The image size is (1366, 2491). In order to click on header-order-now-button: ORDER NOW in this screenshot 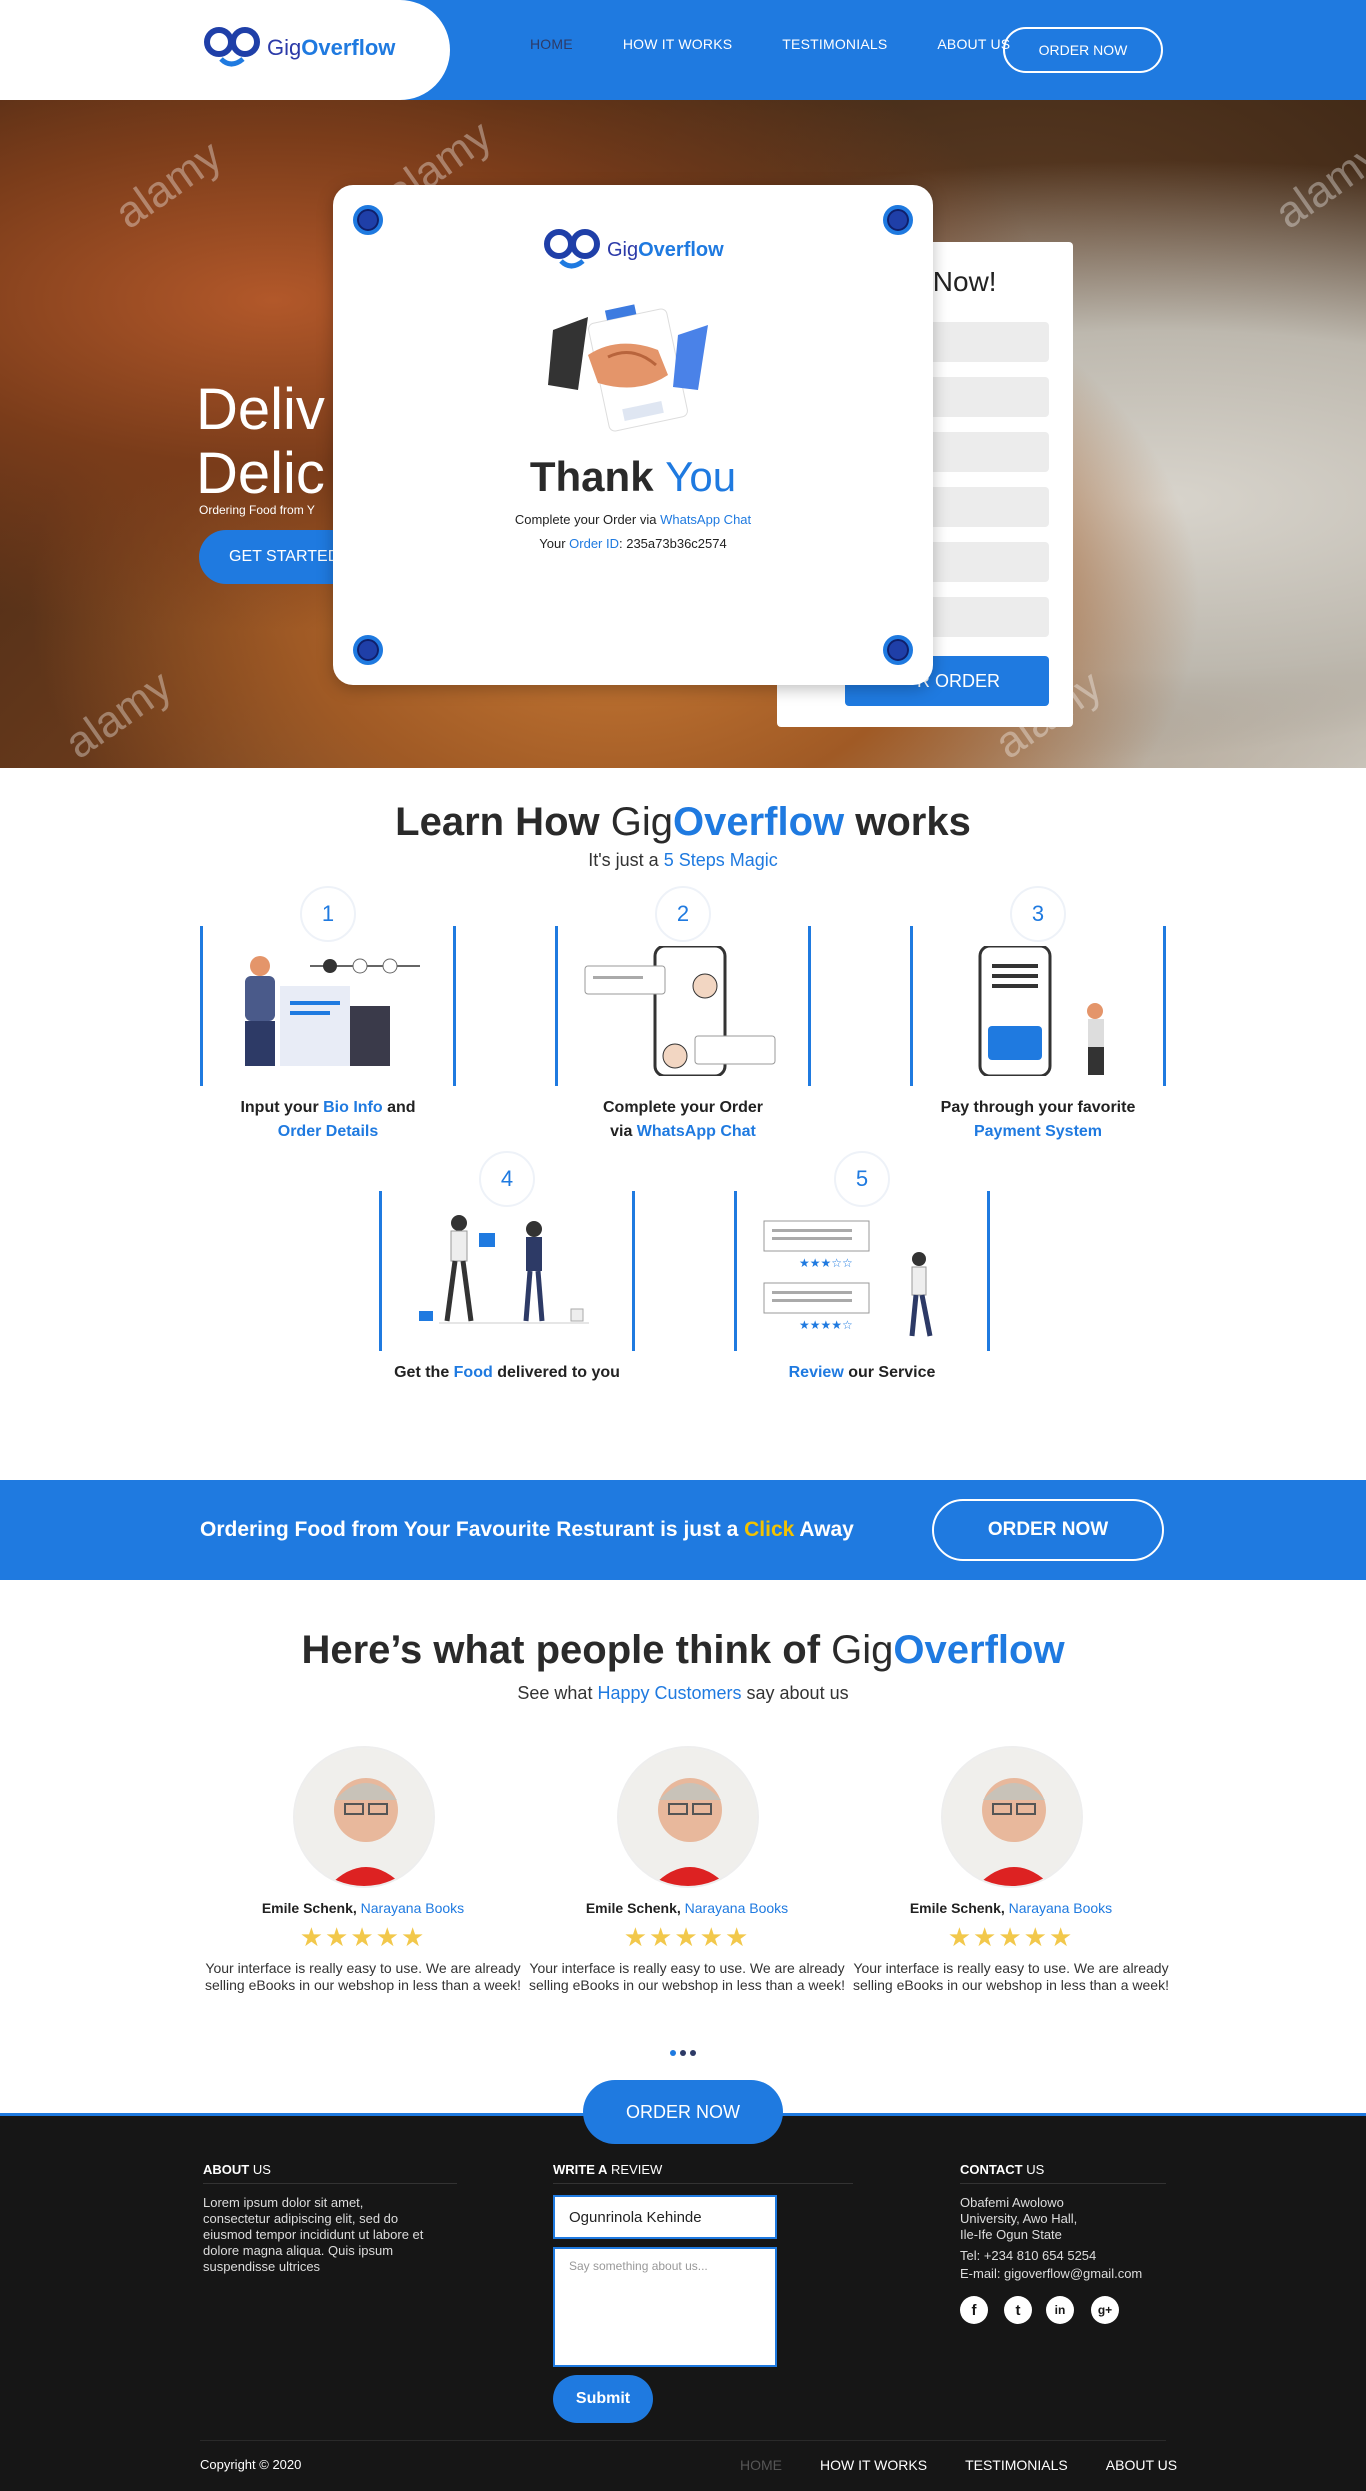, I will do `click(1083, 50)`.